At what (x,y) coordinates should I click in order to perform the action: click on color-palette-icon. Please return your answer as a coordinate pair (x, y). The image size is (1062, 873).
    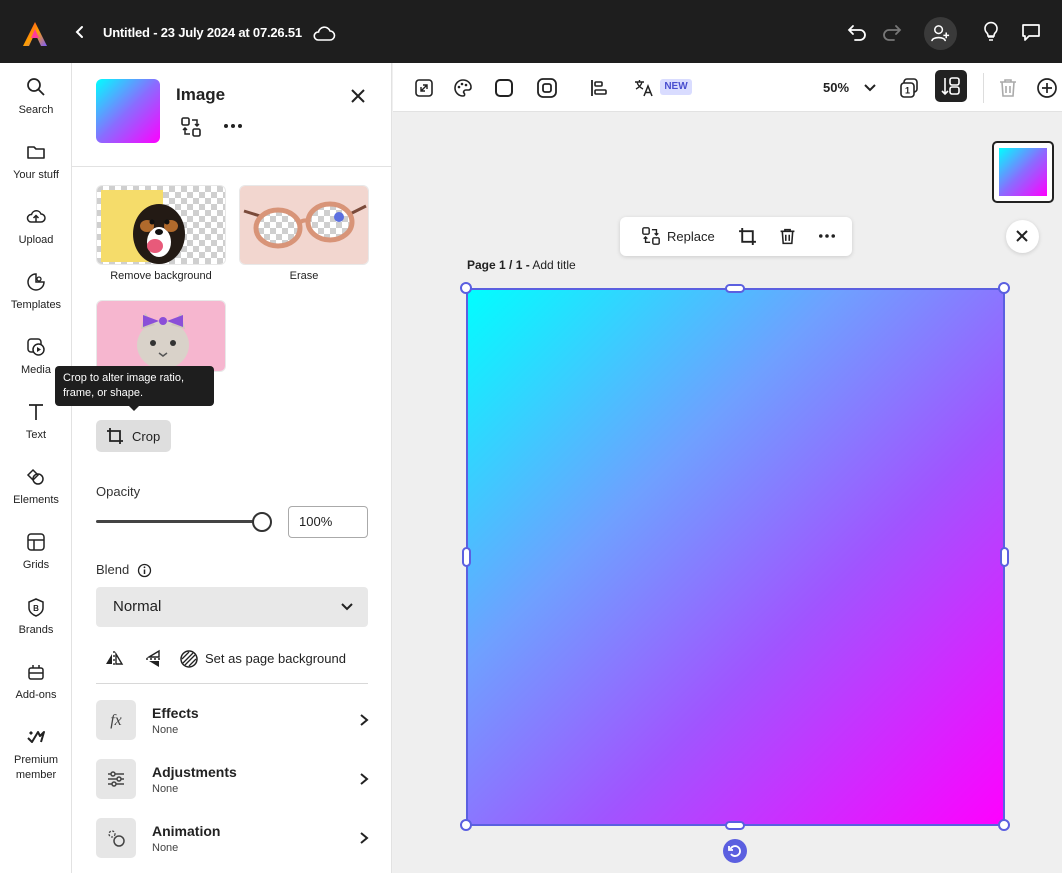
    Looking at the image, I should click on (463, 88).